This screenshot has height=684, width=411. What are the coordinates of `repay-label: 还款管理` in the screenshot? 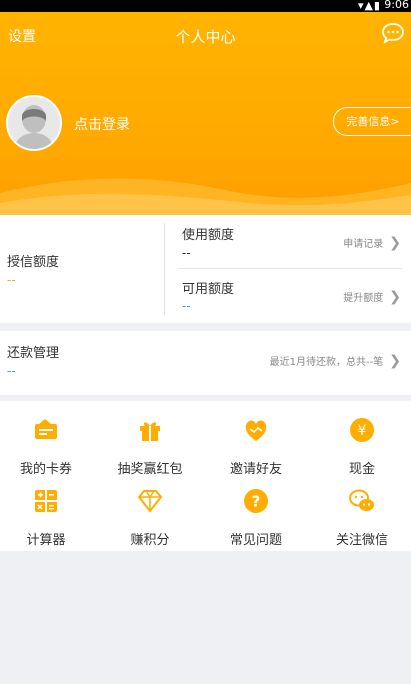 It's located at (33, 353).